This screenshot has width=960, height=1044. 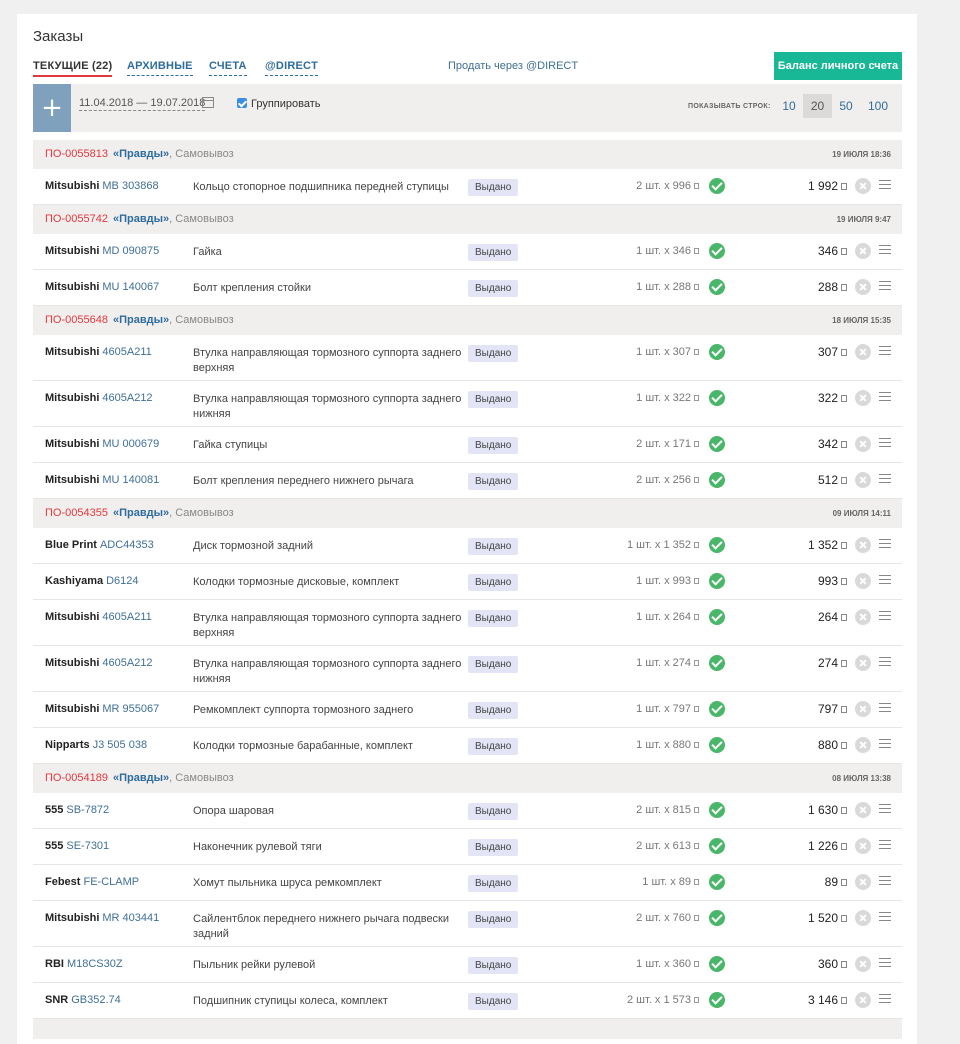 What do you see at coordinates (76, 513) in the screenshot?
I see `order-number: ПО-0054355` at bounding box center [76, 513].